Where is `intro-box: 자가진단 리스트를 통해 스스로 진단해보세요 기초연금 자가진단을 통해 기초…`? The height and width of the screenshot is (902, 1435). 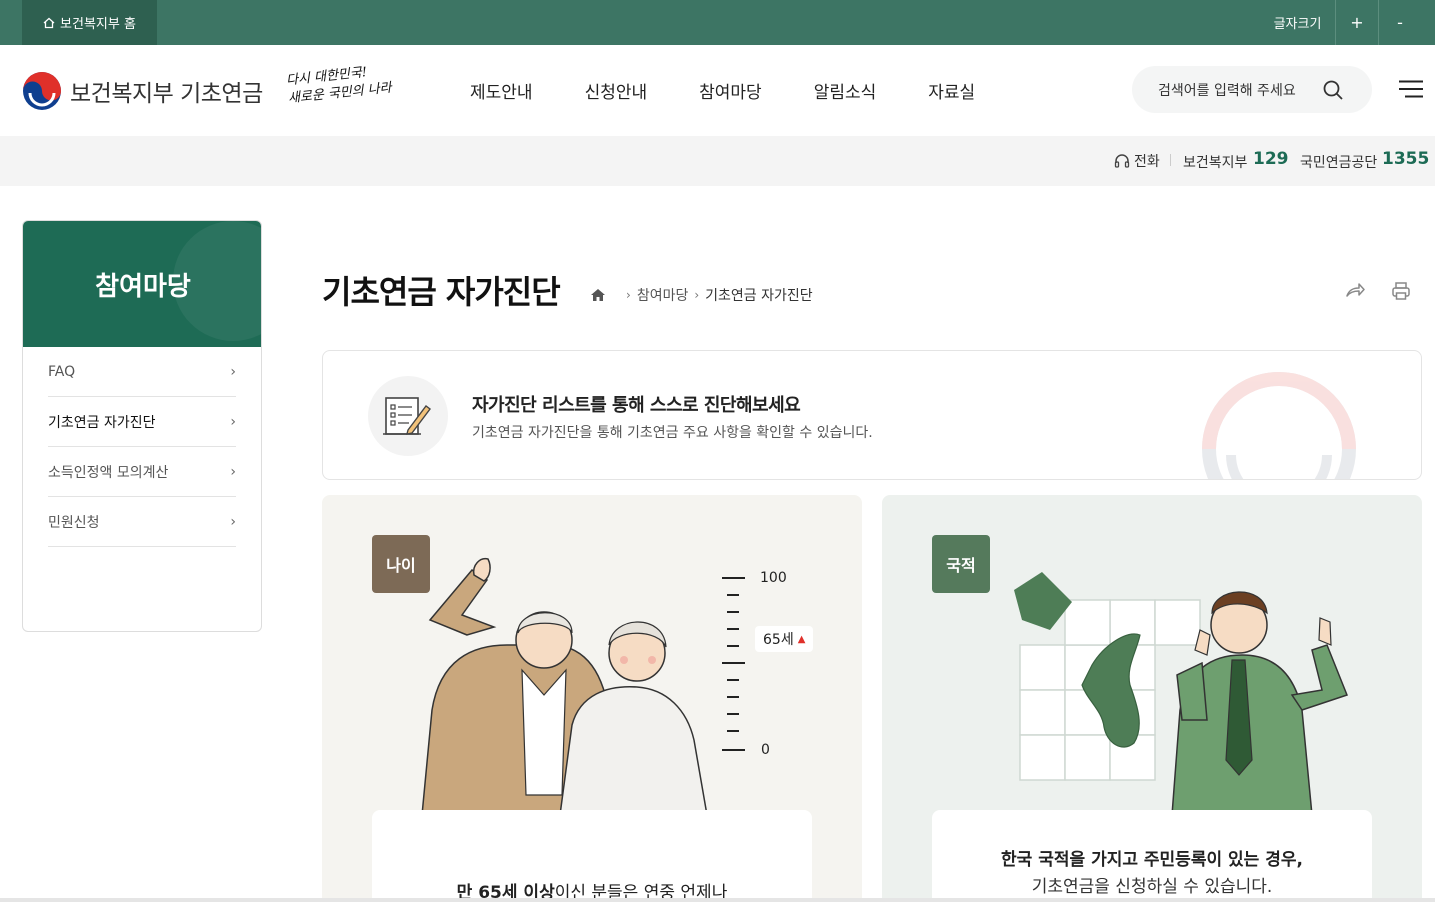
intro-box: 자가진단 리스트를 통해 스스로 진단해보세요 기초연금 자가진단을 통해 기초… is located at coordinates (872, 415).